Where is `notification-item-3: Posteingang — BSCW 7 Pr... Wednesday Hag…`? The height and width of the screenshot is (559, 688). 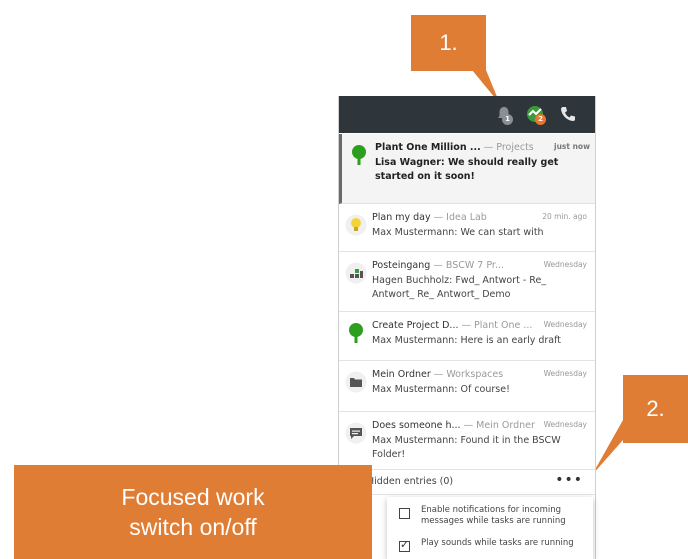
notification-item-3: Posteingang — BSCW 7 Pr... Wednesday Hag… is located at coordinates (467, 282).